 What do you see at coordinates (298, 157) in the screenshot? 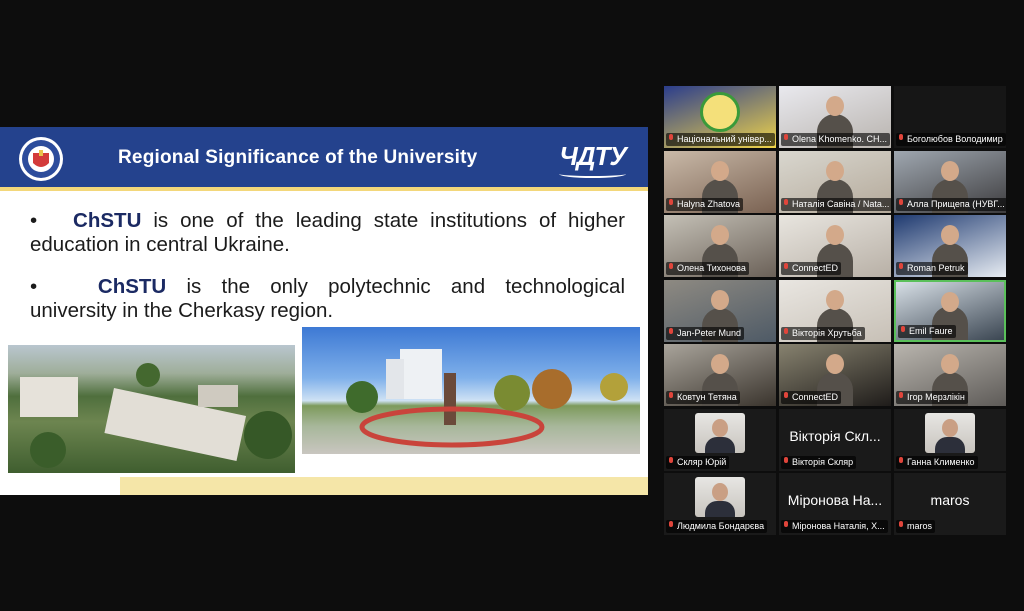
I see `slide-title: Regional Significance of the University` at bounding box center [298, 157].